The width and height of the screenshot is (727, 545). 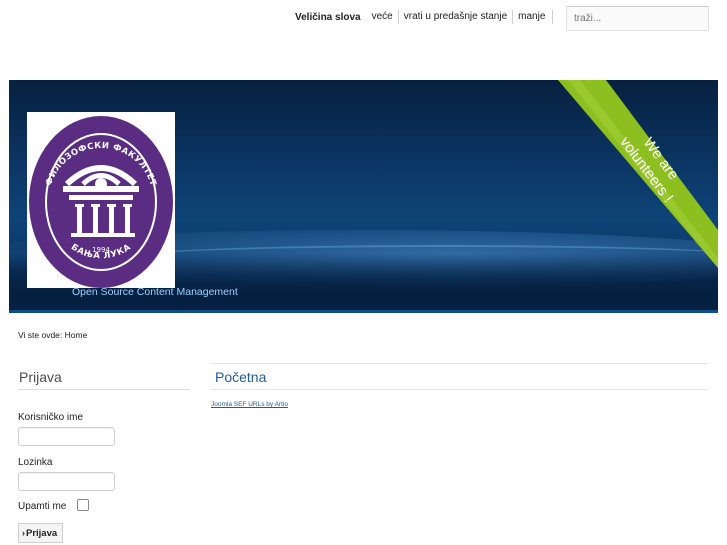 What do you see at coordinates (383, 17) in the screenshot?
I see `font-size-bigger-link: veće` at bounding box center [383, 17].